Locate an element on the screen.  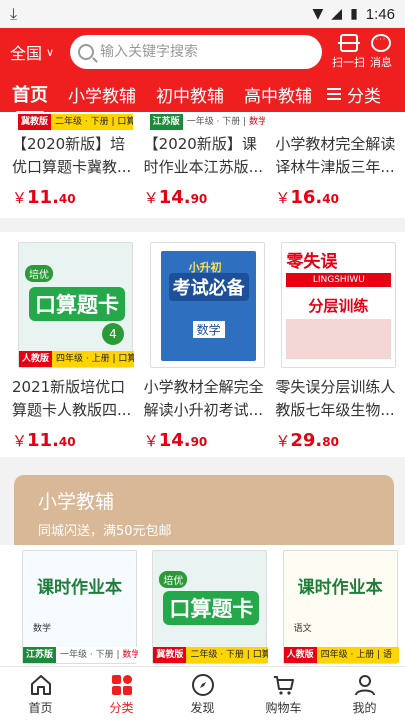
search-bar is located at coordinates (196, 52).